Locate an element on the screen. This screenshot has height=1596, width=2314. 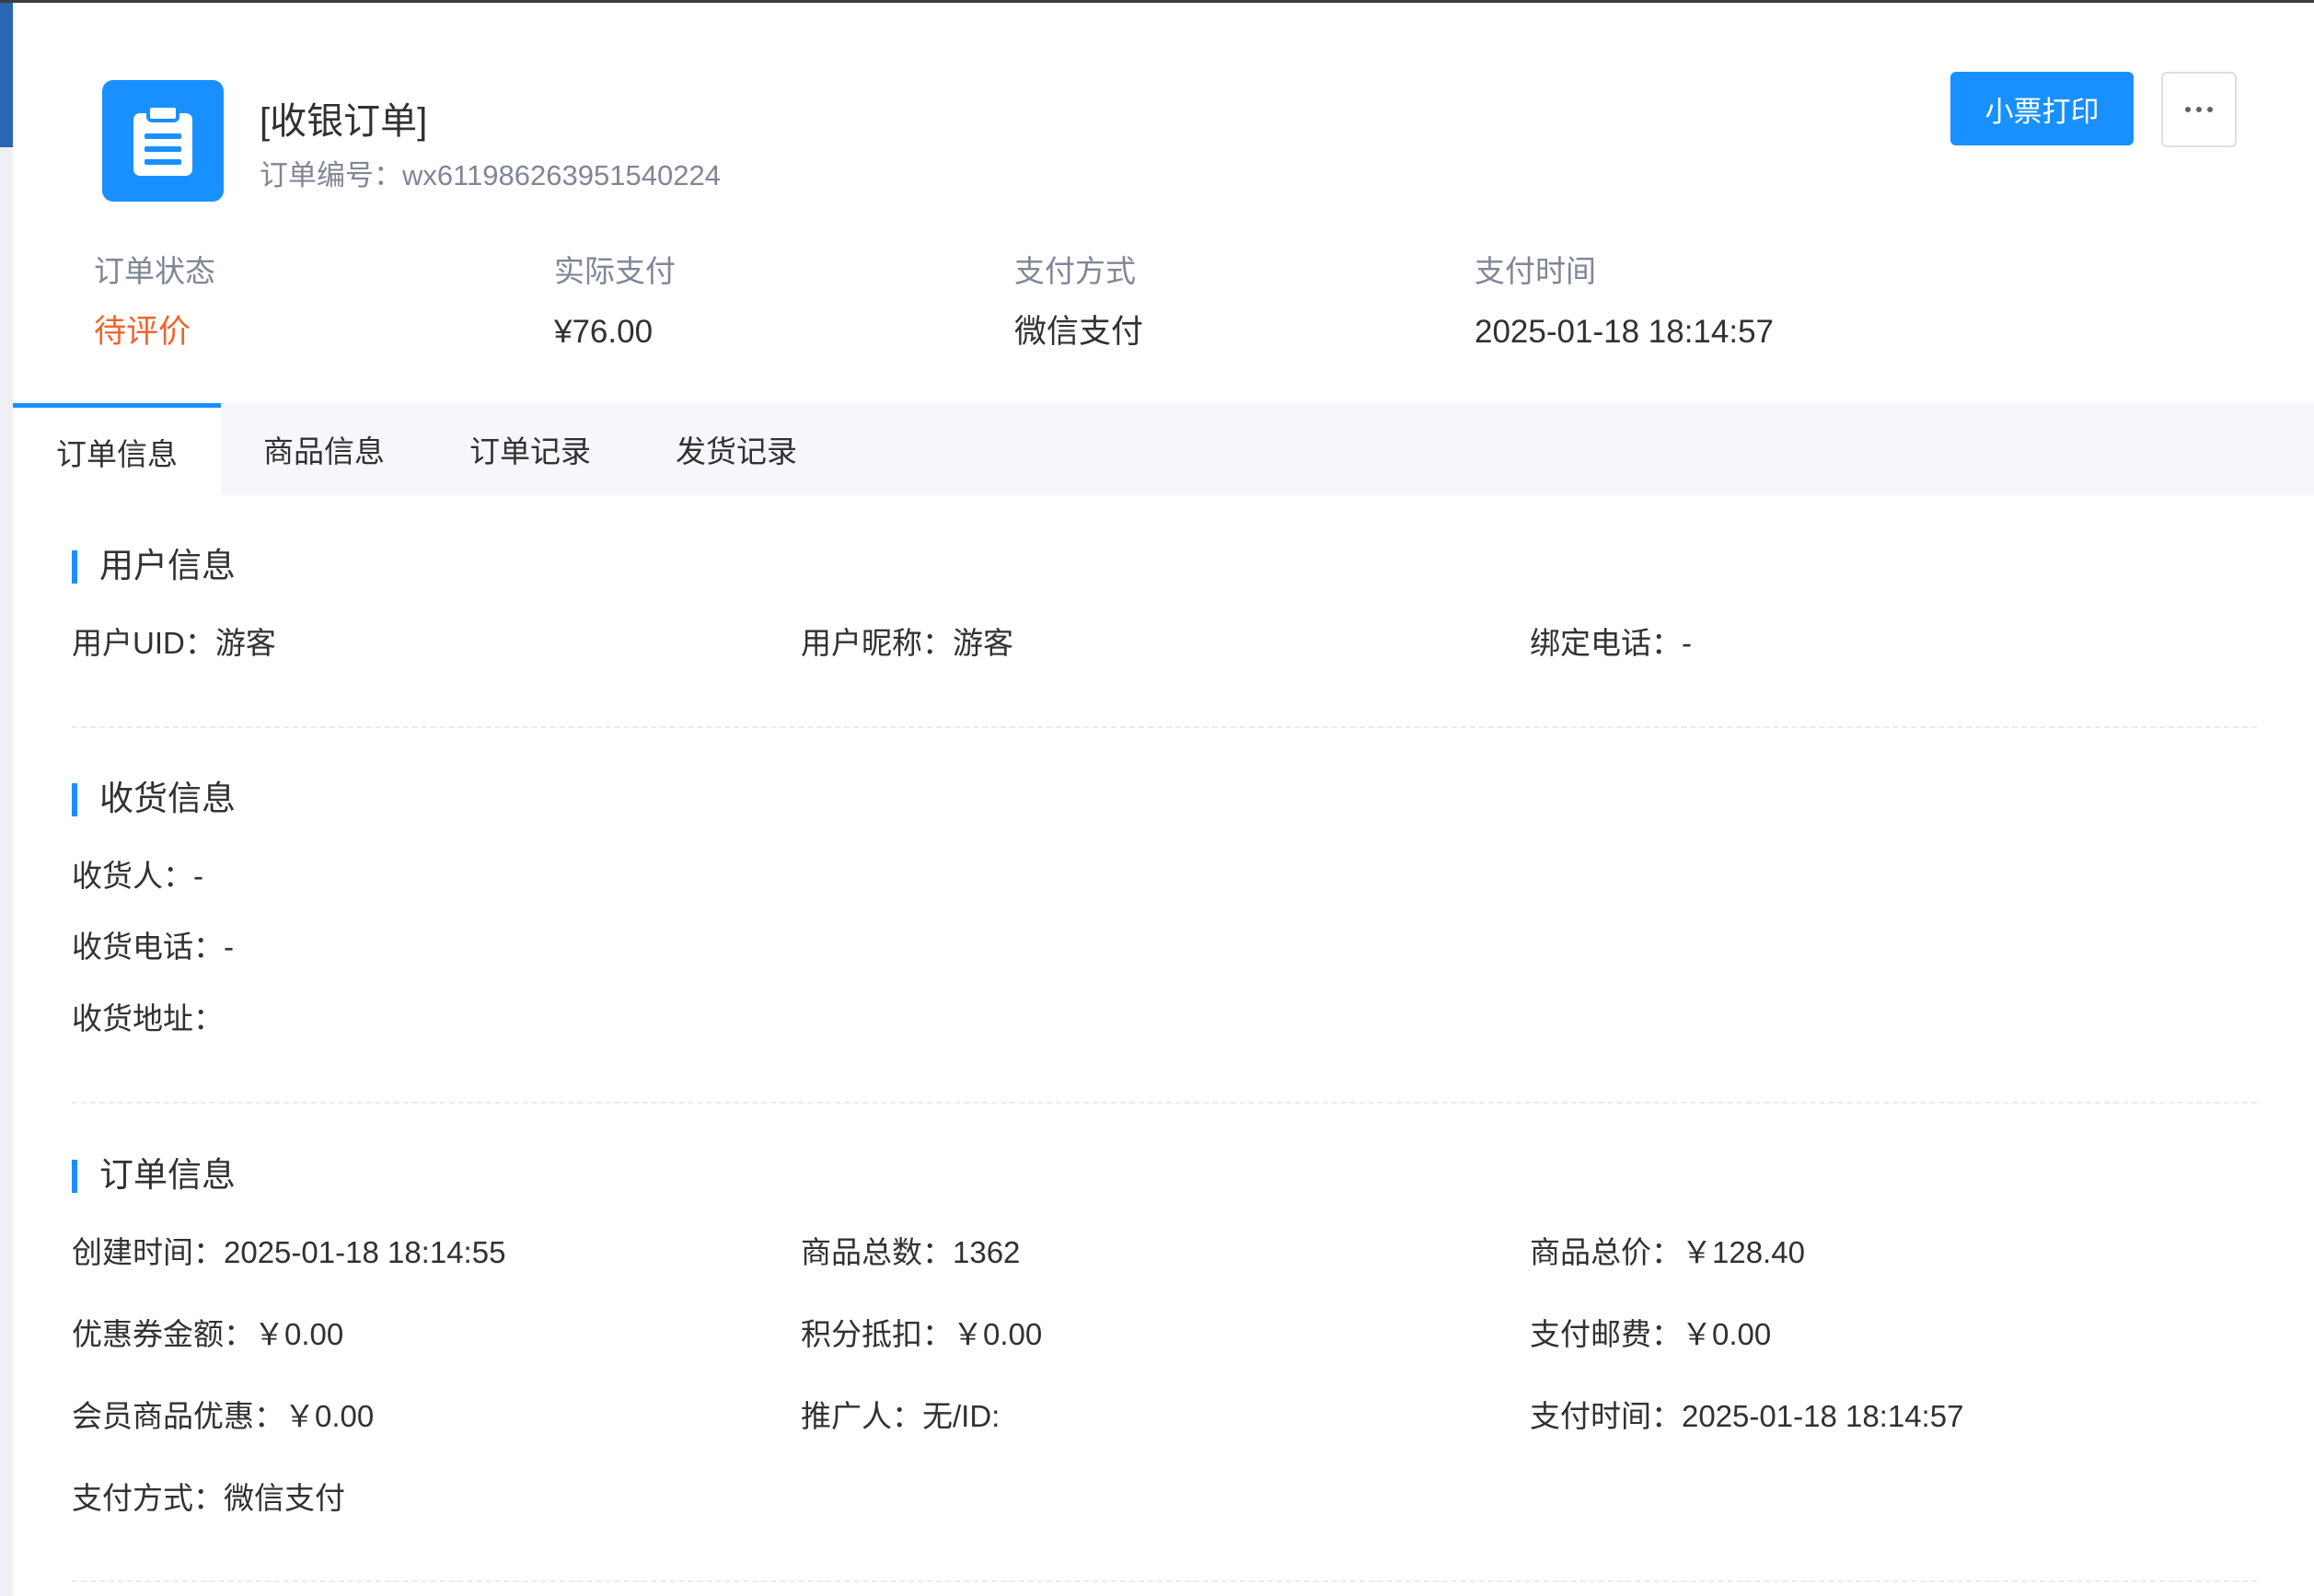
summary-label: 订单状态 is located at coordinates (154, 271).